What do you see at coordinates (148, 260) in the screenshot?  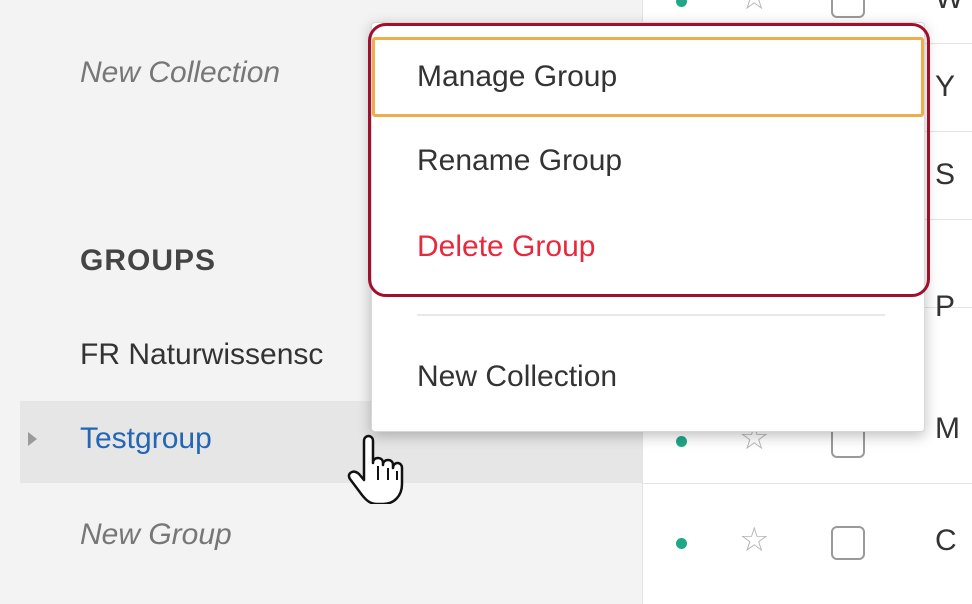 I see `groups-heading: GROUPS` at bounding box center [148, 260].